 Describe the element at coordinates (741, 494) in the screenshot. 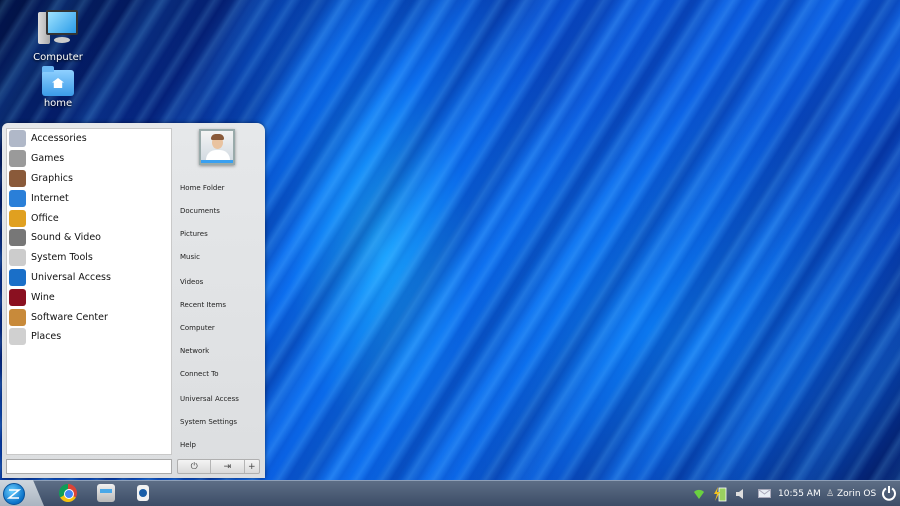

I see `volume-icon` at that location.